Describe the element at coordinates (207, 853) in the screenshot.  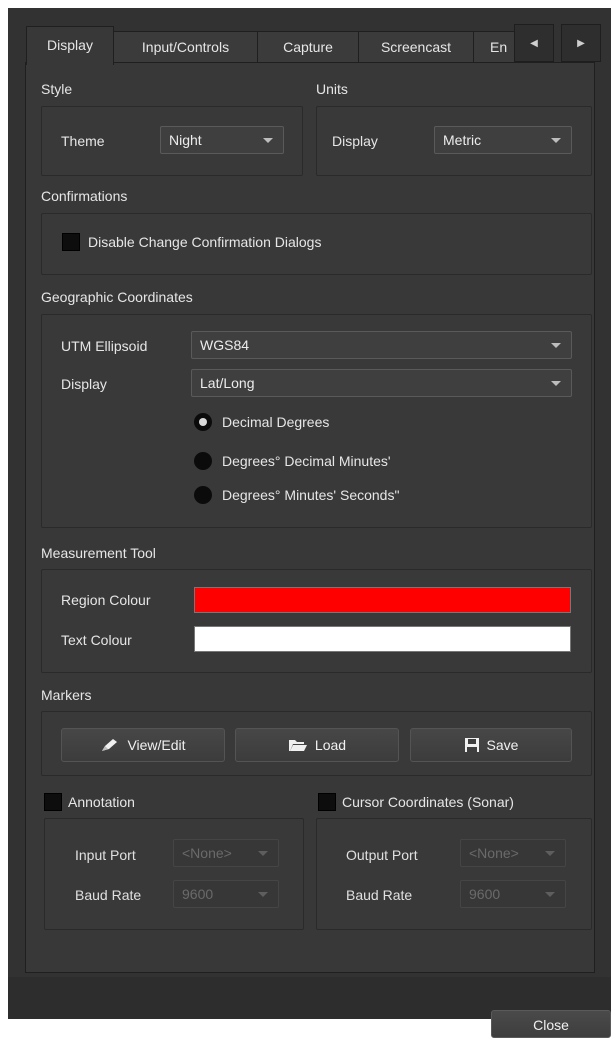
I see `input-port-value: <None>` at that location.